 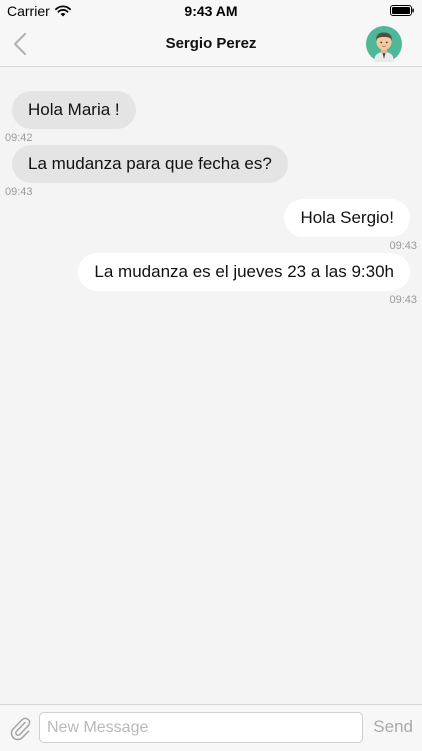 I want to click on navigation-bar: Sergio Perez, so click(x=211, y=44).